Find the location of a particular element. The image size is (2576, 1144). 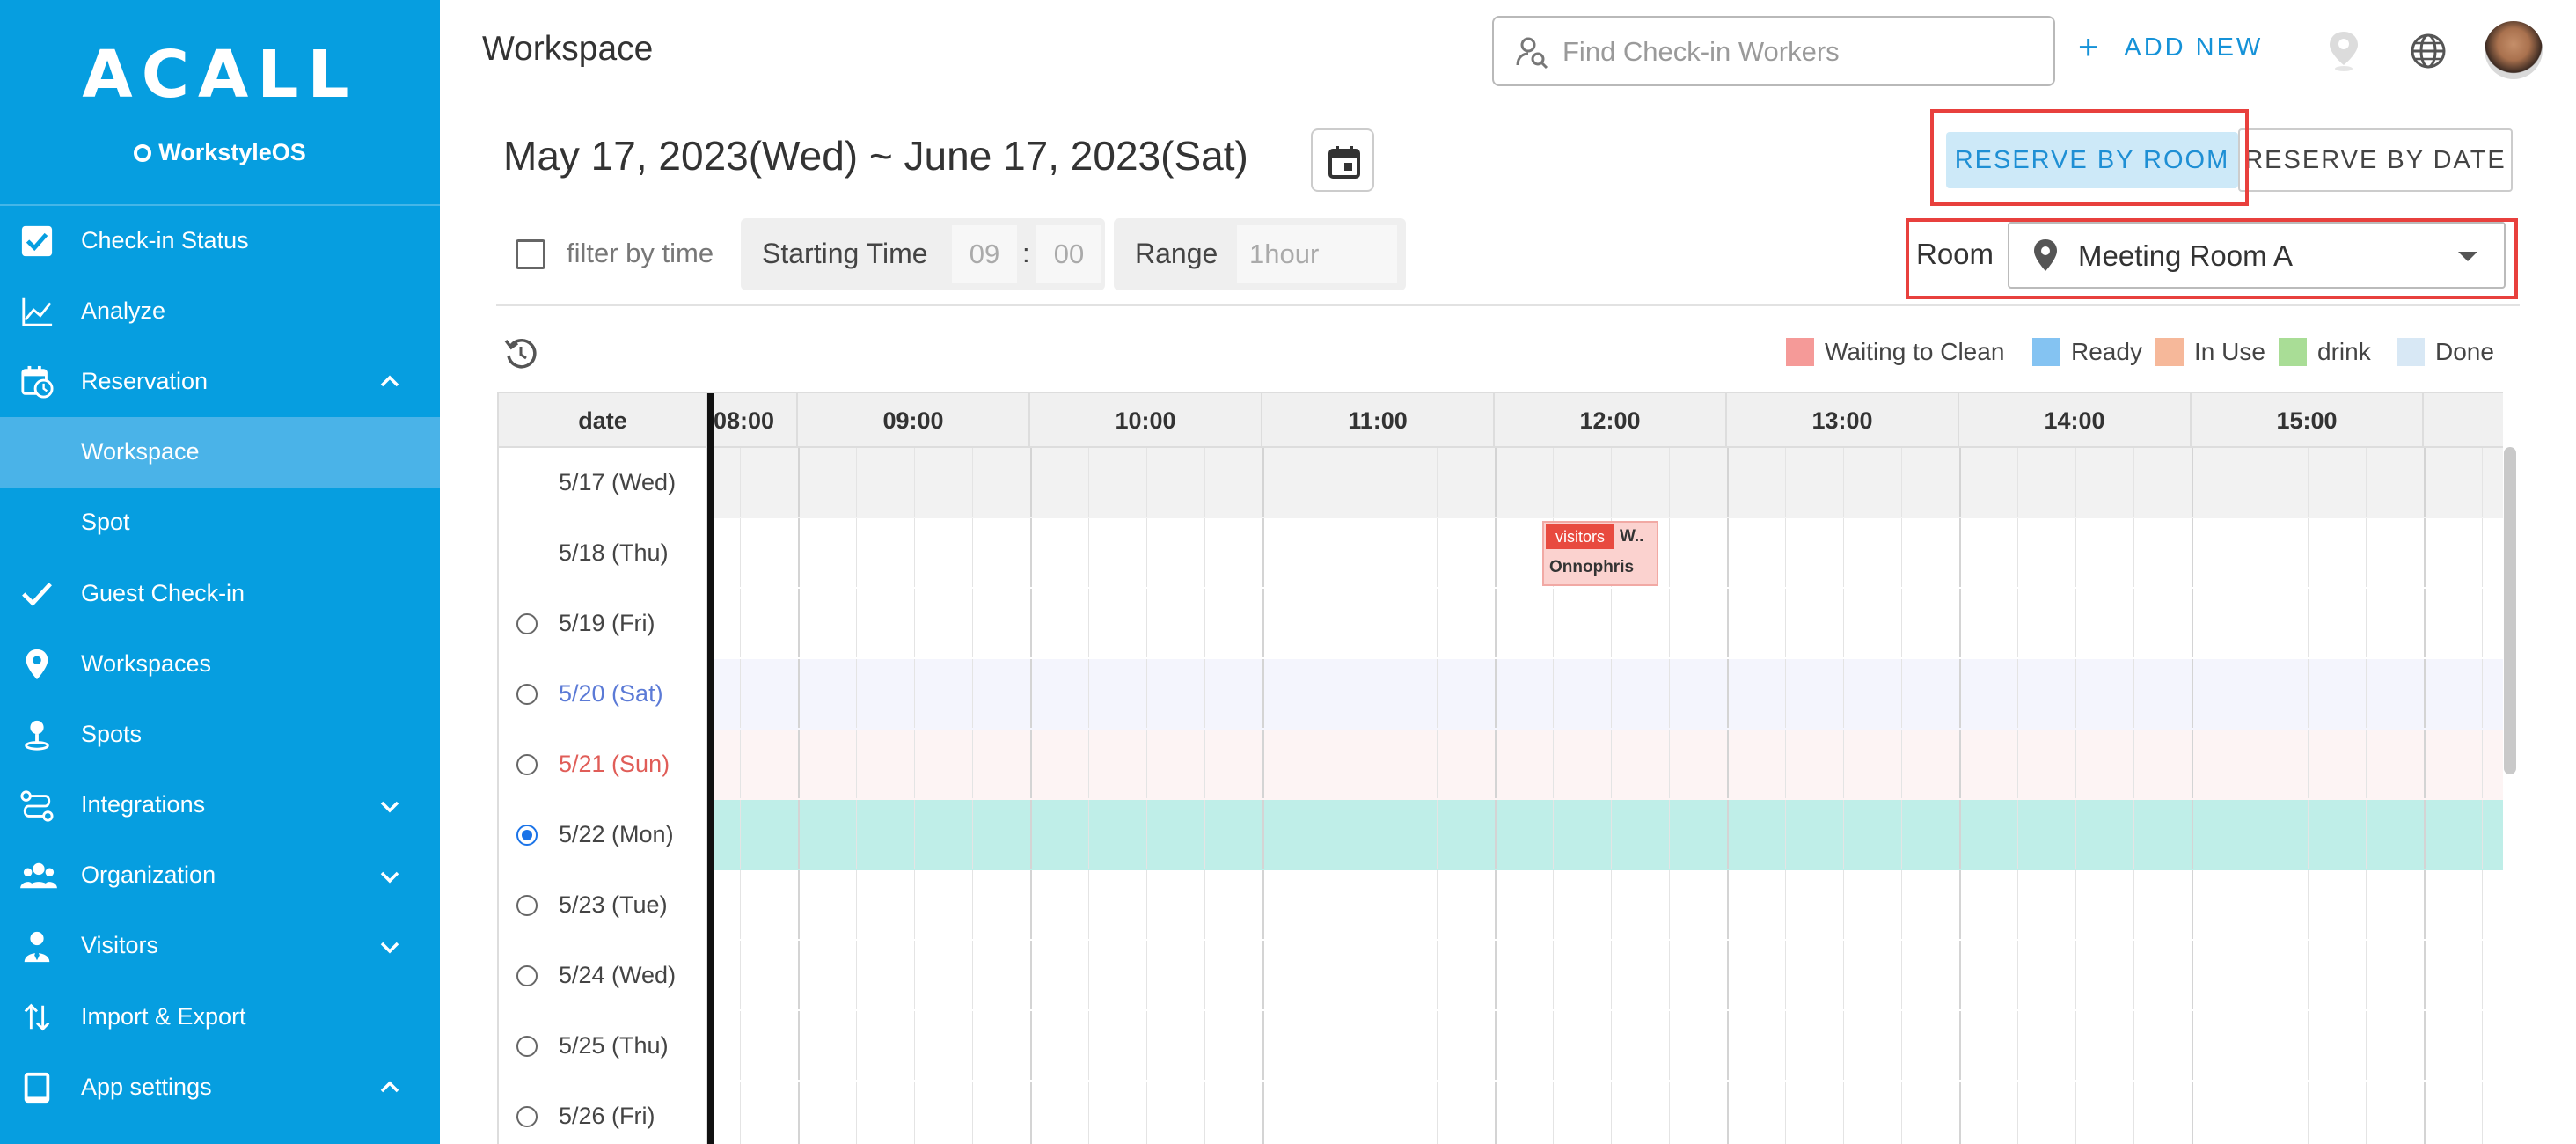

sidebar-item-analyze: Analyze is located at coordinates (220, 311).